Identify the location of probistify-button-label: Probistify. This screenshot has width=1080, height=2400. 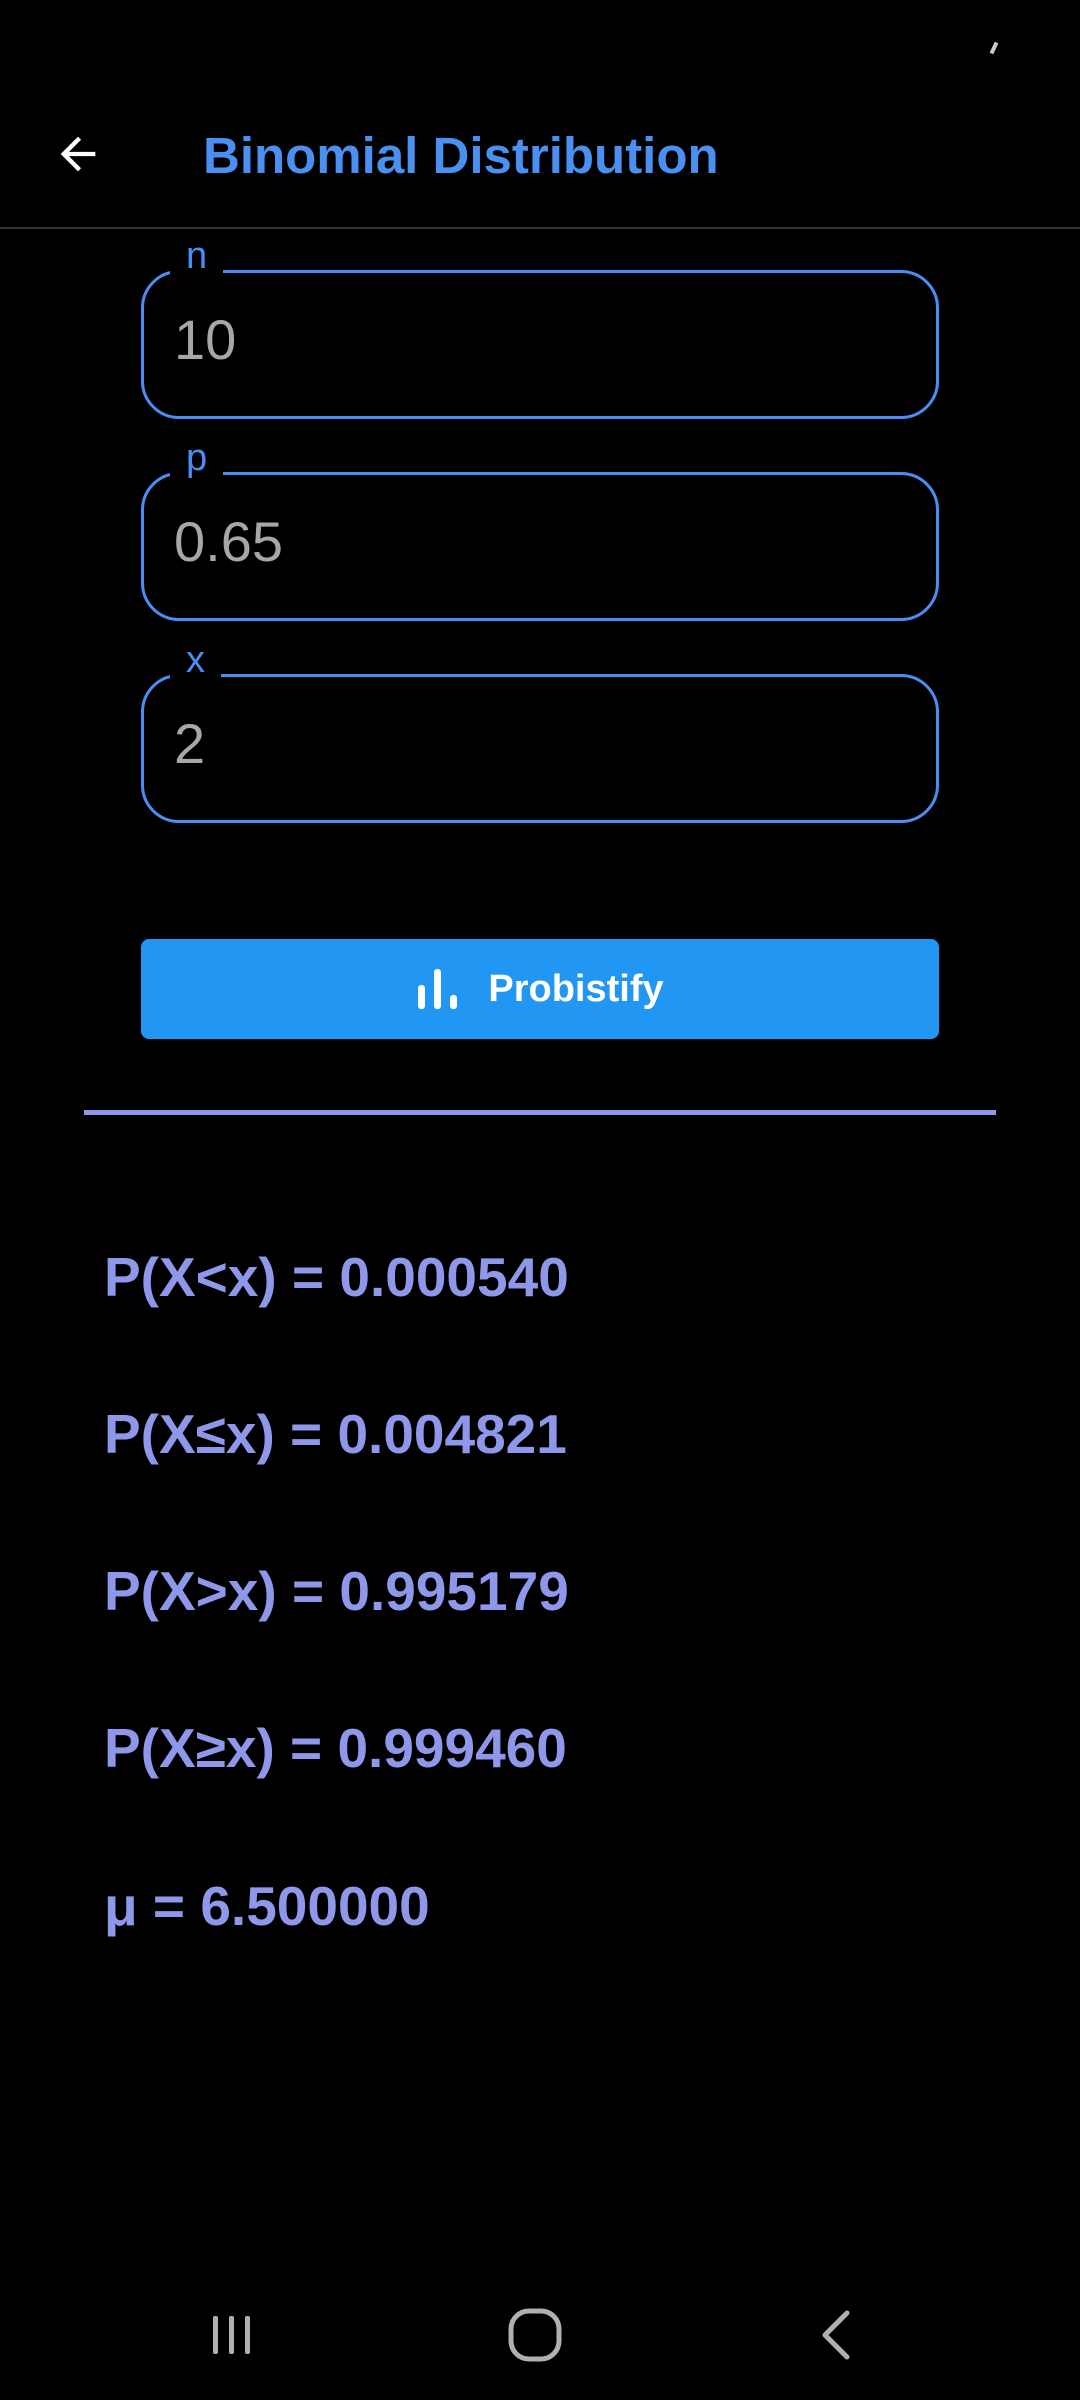
(576, 988).